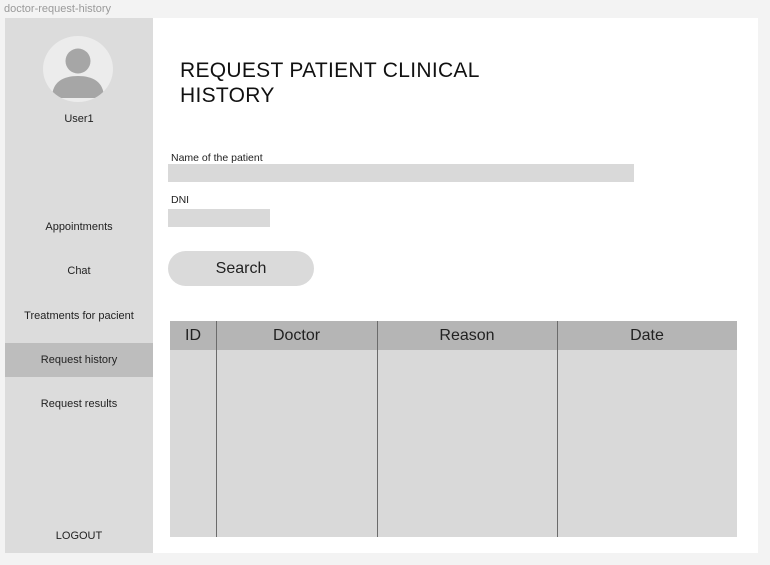 This screenshot has width=770, height=565. What do you see at coordinates (57, 9) in the screenshot?
I see `frame-label: doctor-request-history` at bounding box center [57, 9].